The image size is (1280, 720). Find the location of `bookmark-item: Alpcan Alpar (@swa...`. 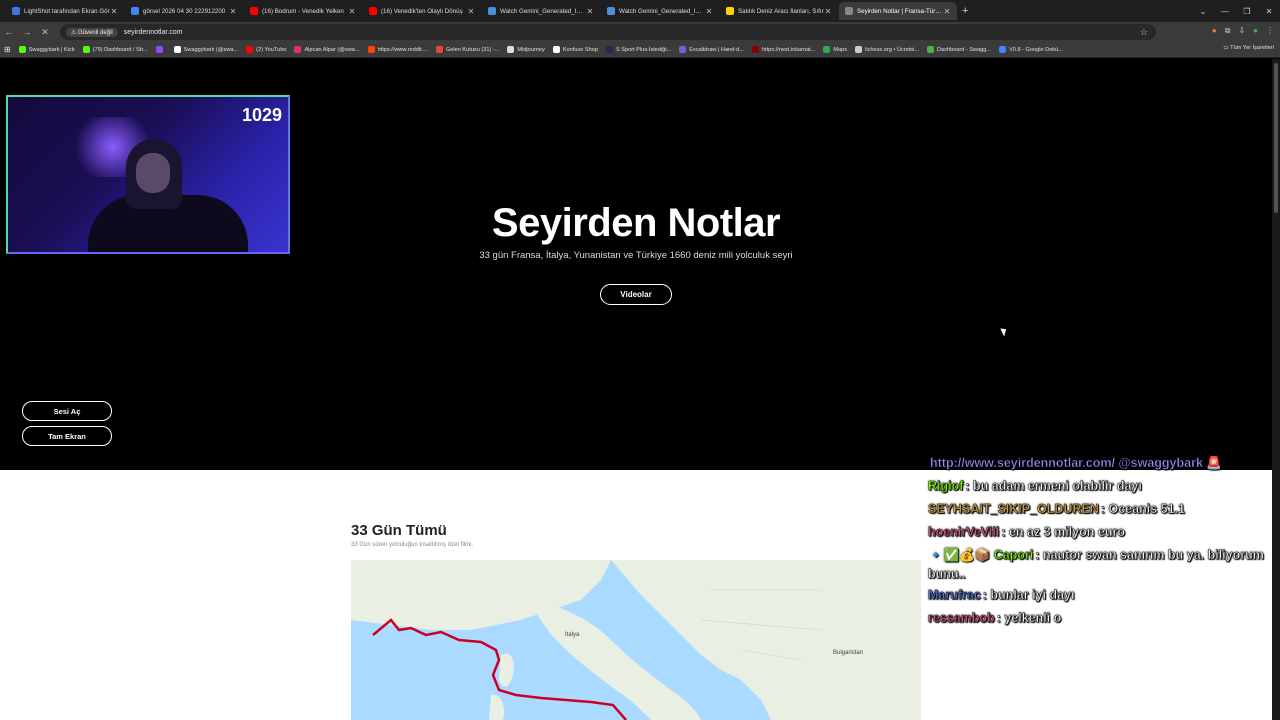

bookmark-item: Alpcan Alpar (@swa... is located at coordinates (327, 49).